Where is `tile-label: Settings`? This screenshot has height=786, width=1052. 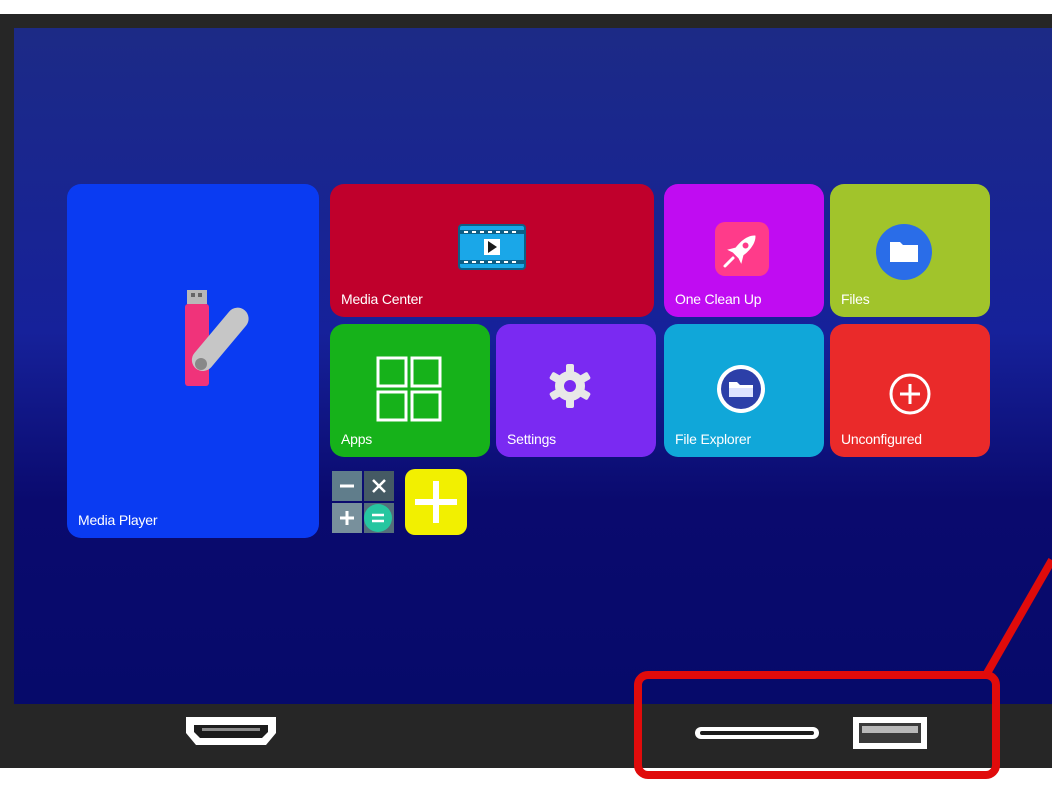 tile-label: Settings is located at coordinates (531, 439).